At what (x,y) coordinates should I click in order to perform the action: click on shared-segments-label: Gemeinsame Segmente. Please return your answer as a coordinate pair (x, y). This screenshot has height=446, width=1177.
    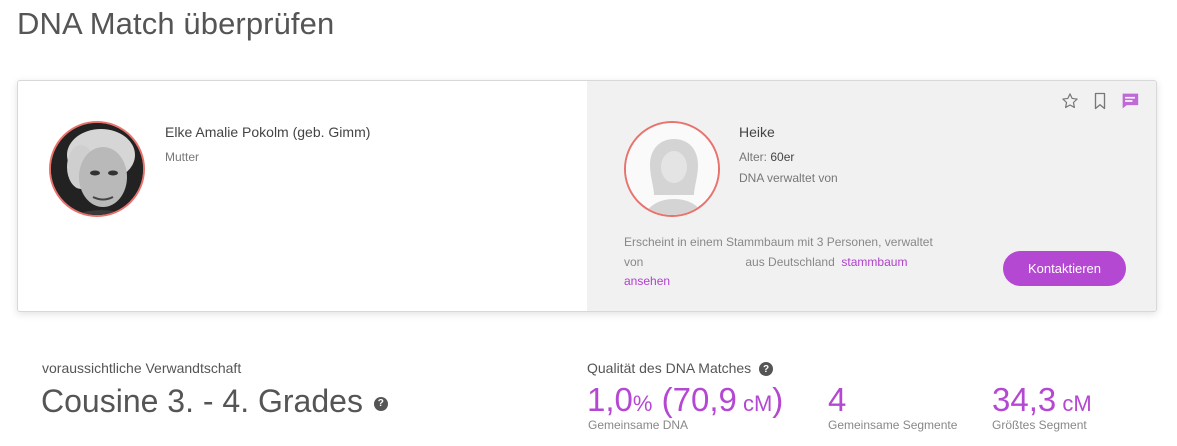
    Looking at the image, I should click on (893, 425).